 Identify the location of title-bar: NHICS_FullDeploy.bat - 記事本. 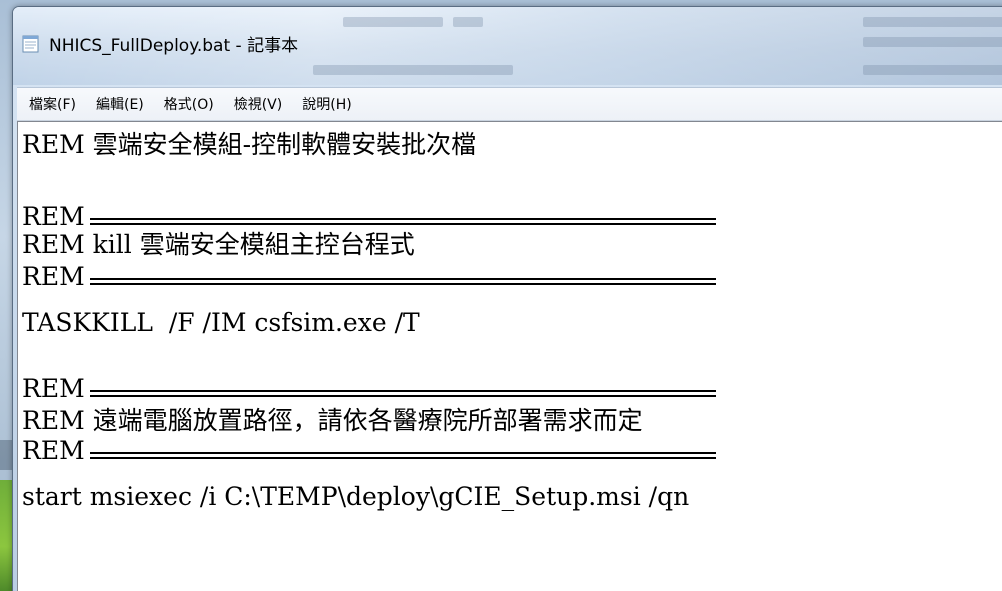
(507, 46).